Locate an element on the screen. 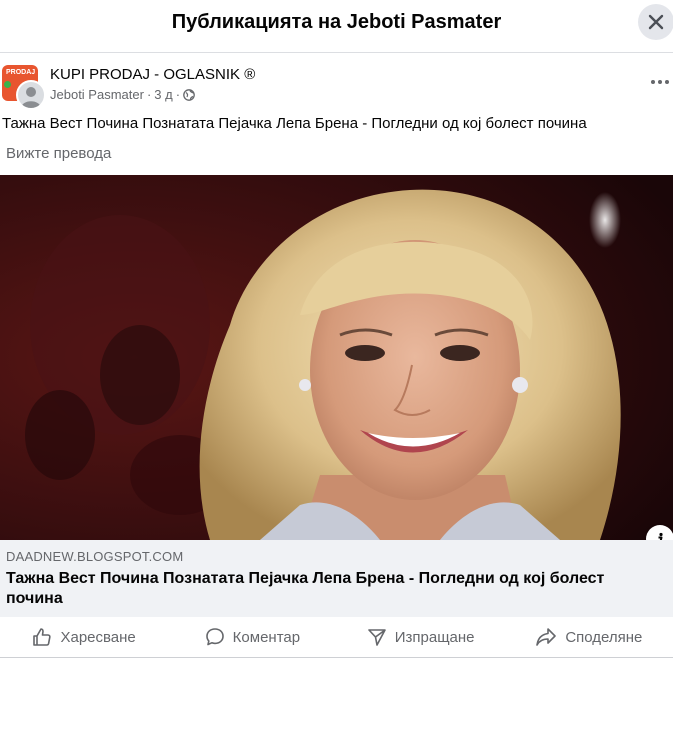 This screenshot has width=673, height=737. close-icon is located at coordinates (656, 22).